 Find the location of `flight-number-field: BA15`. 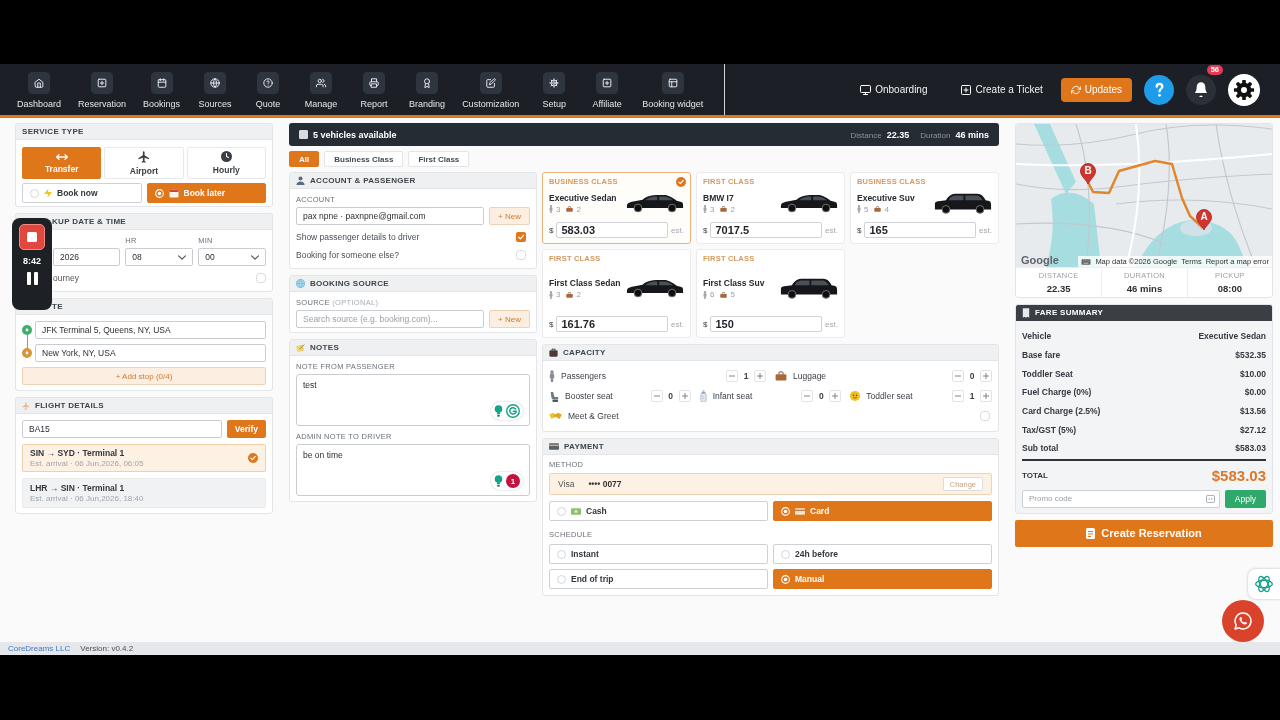

flight-number-field: BA15 is located at coordinates (122, 429).